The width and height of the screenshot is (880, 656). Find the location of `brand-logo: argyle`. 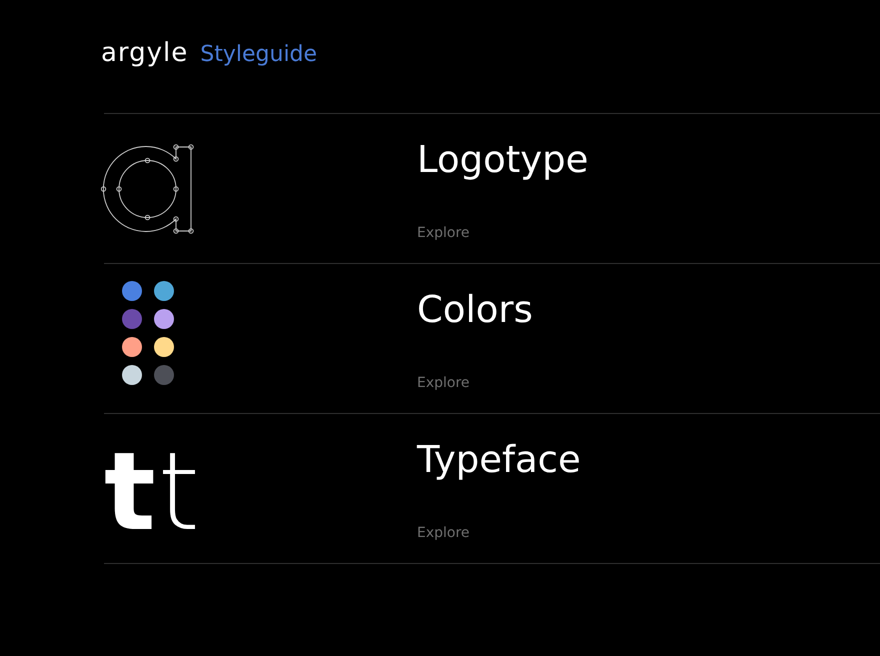

brand-logo: argyle is located at coordinates (144, 54).